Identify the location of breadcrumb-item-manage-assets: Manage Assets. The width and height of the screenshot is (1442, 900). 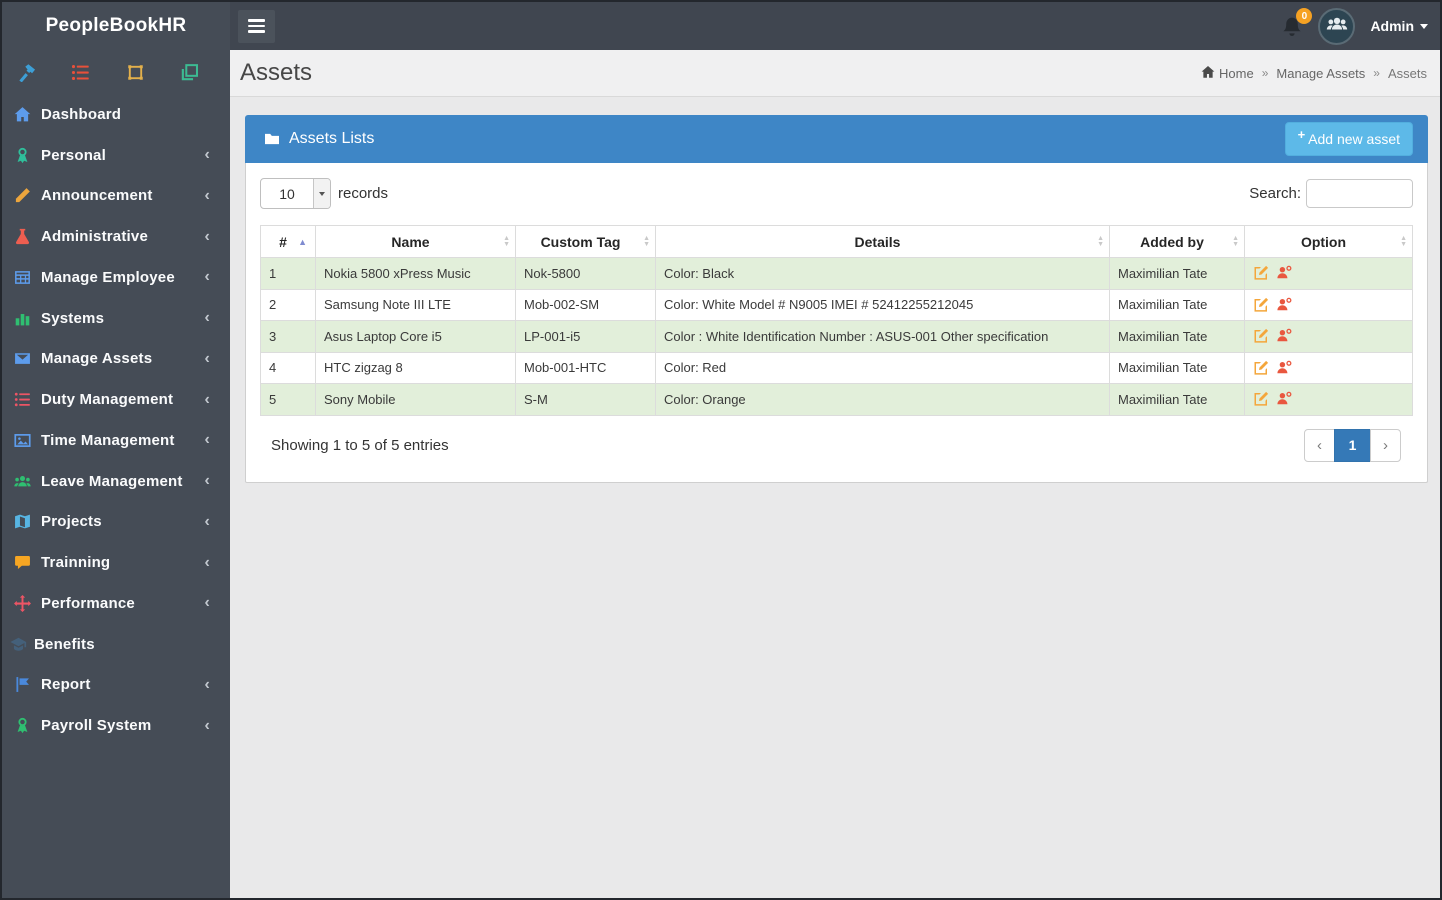
(1320, 73).